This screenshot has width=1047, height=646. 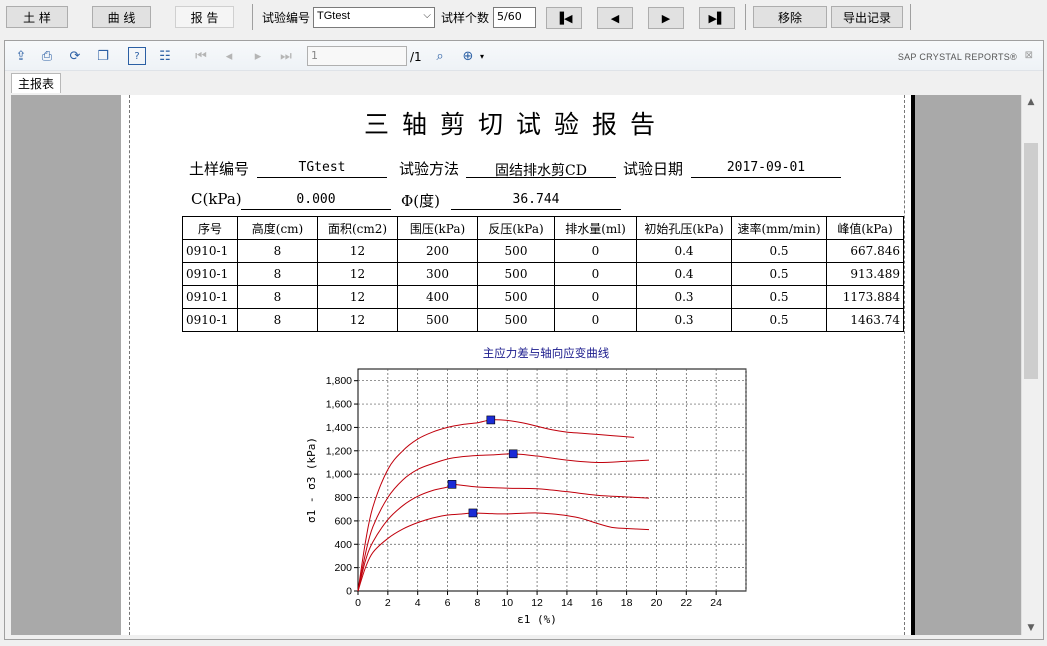 What do you see at coordinates (374, 17) in the screenshot?
I see `test-number-select: TGtest ⌵` at bounding box center [374, 17].